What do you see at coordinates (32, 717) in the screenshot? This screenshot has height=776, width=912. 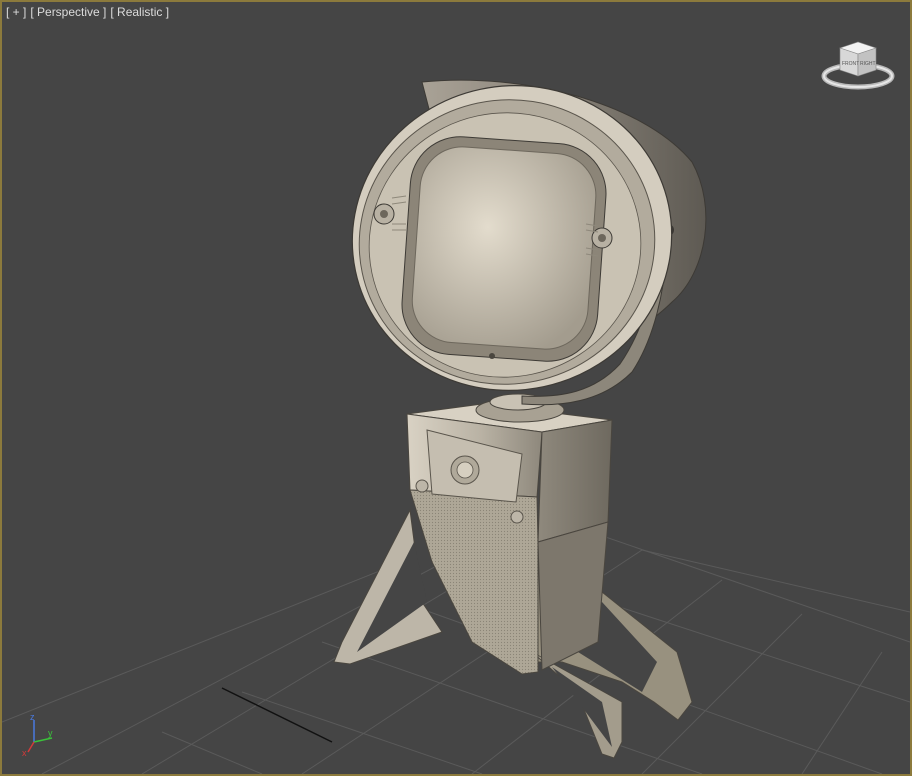 I see `axis-z-label: z` at bounding box center [32, 717].